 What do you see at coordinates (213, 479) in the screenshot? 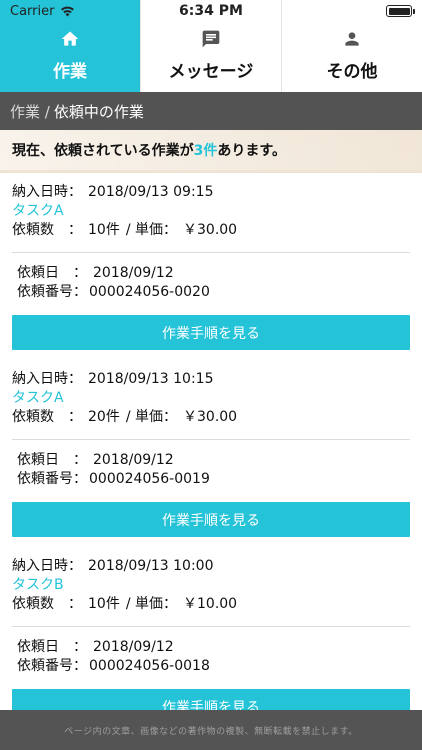
I see `request-number-row: 依頼番号： 000024056-0019` at bounding box center [213, 479].